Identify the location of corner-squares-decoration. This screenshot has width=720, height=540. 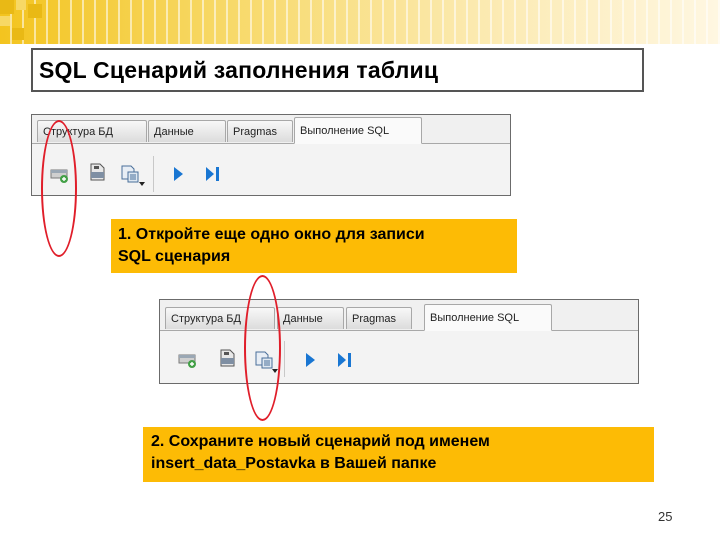
(30, 25).